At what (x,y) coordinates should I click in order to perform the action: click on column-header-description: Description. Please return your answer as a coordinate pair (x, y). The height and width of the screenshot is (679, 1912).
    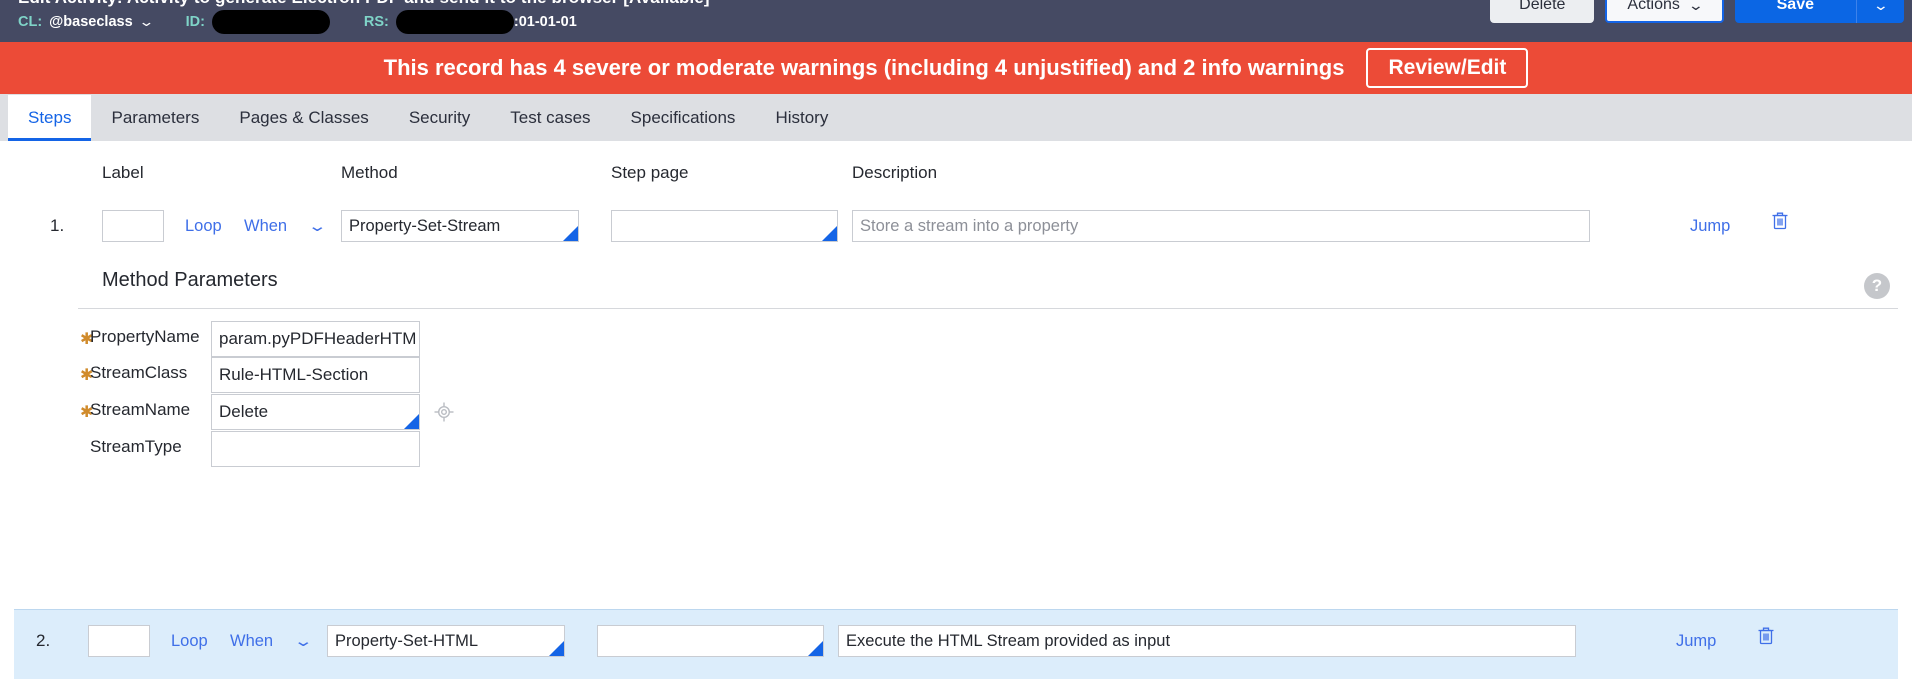
    Looking at the image, I should click on (895, 172).